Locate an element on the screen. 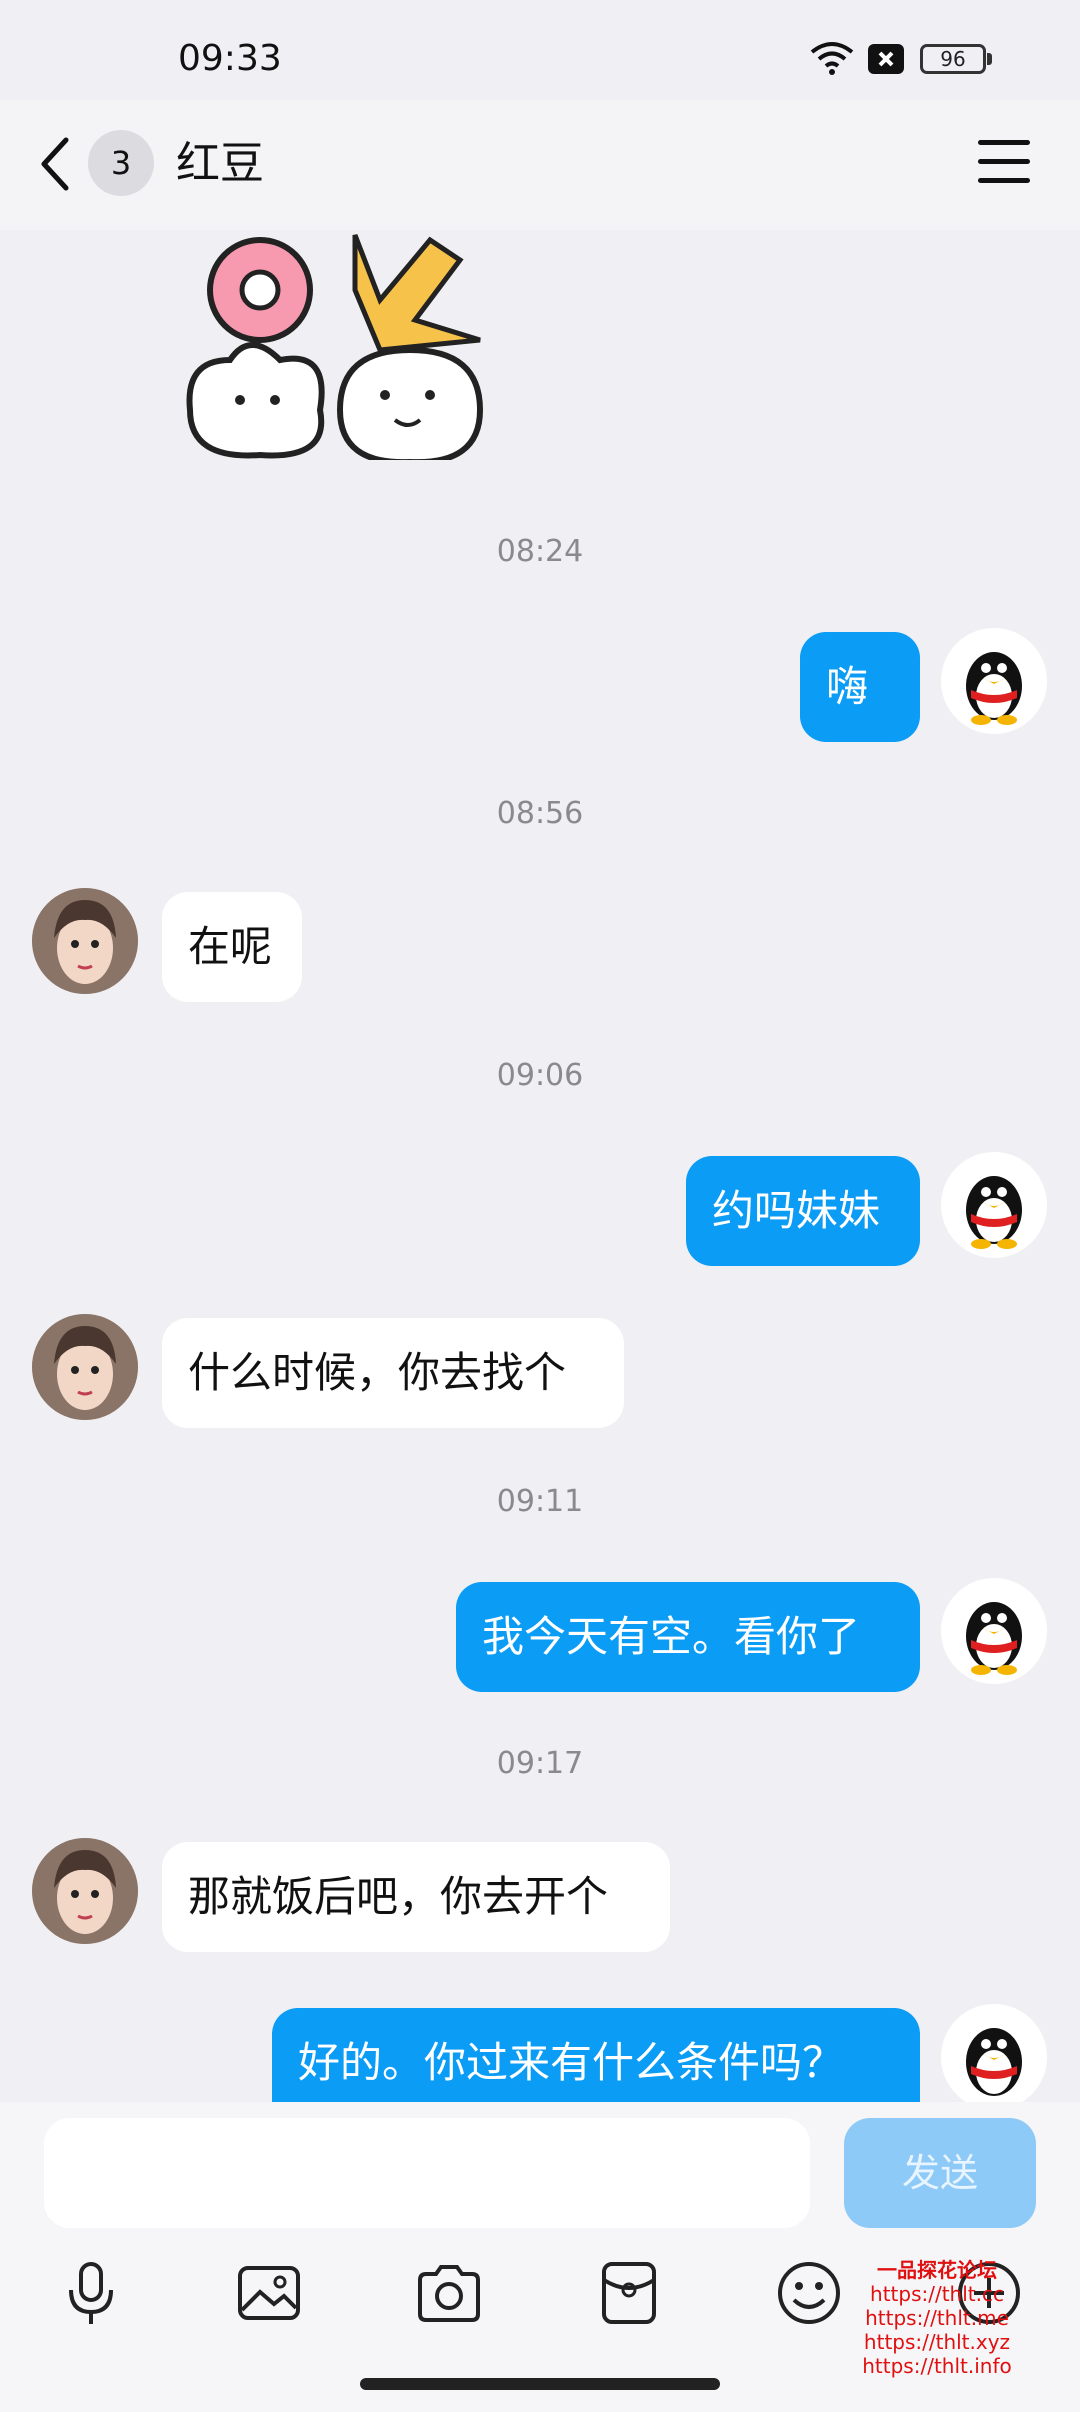  notification-close-icon is located at coordinates (886, 59).